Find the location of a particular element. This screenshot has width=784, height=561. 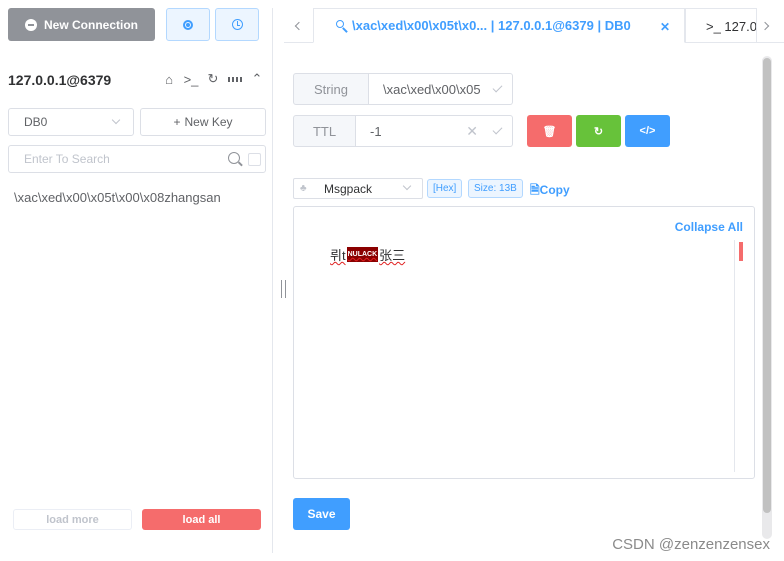

new-key-button: + New Key is located at coordinates (203, 122).